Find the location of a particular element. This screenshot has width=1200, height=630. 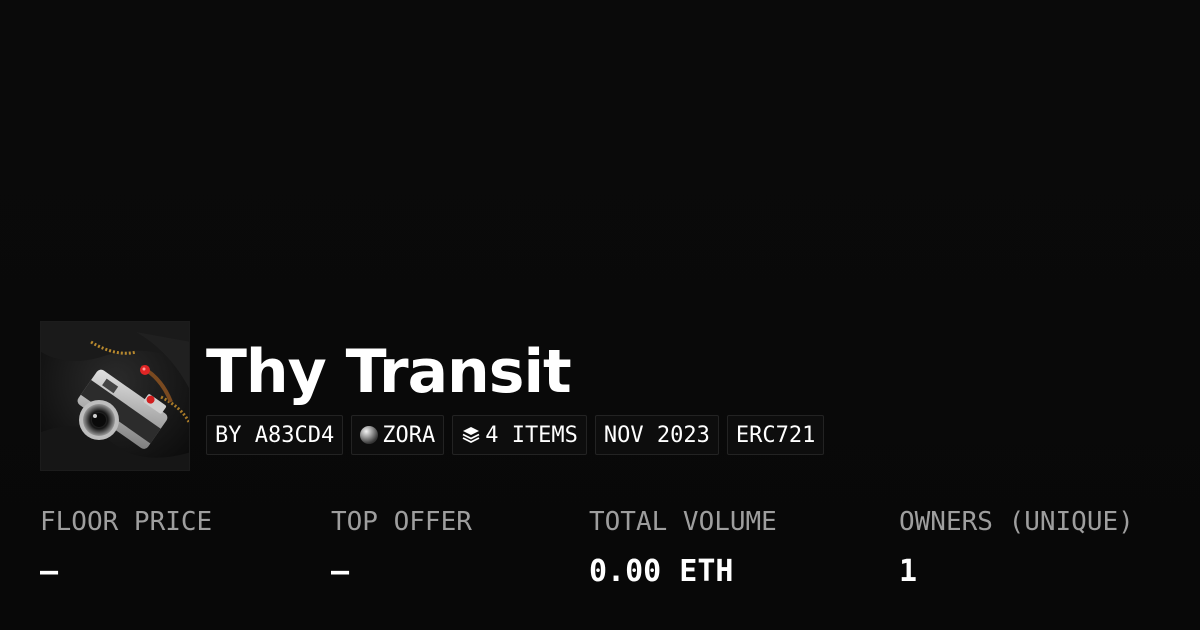

items-tag: 4 ITEMS is located at coordinates (519, 435).